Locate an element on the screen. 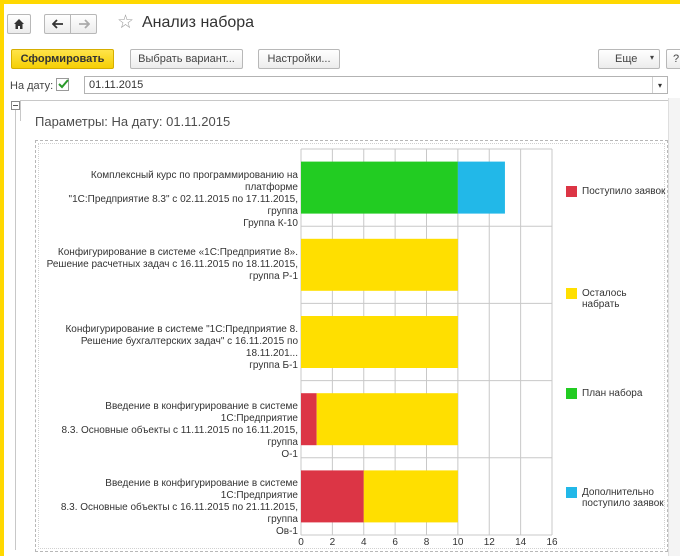 This screenshot has height=556, width=680. legend-item: Поступило заявок is located at coordinates (616, 191).